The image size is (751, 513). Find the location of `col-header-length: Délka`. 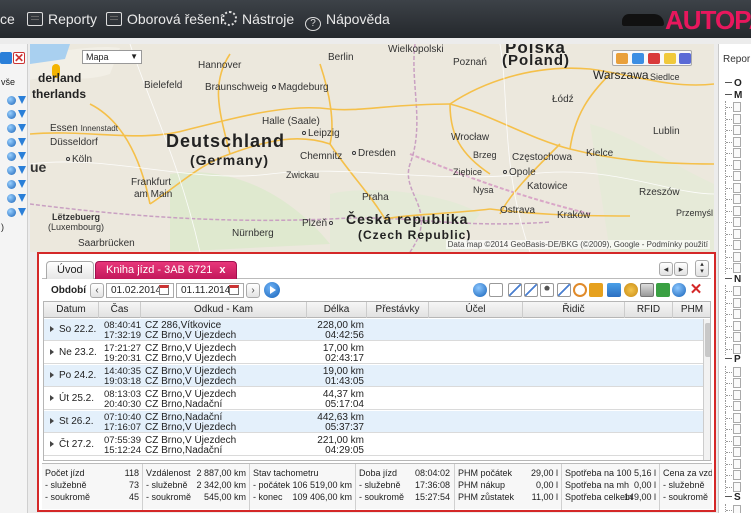

col-header-length: Délka is located at coordinates (337, 310).